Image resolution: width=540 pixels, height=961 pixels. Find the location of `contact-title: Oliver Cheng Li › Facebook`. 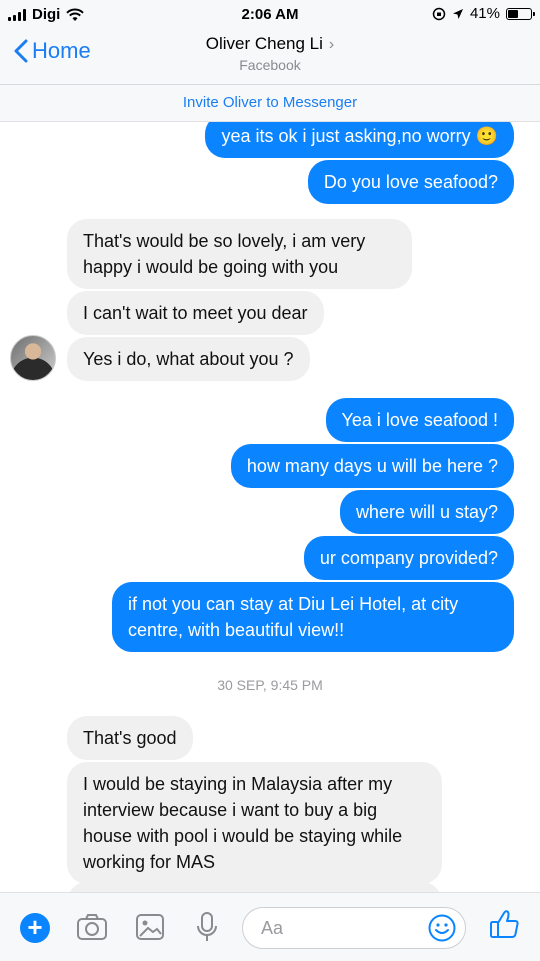

contact-title: Oliver Cheng Li › Facebook is located at coordinates (270, 53).